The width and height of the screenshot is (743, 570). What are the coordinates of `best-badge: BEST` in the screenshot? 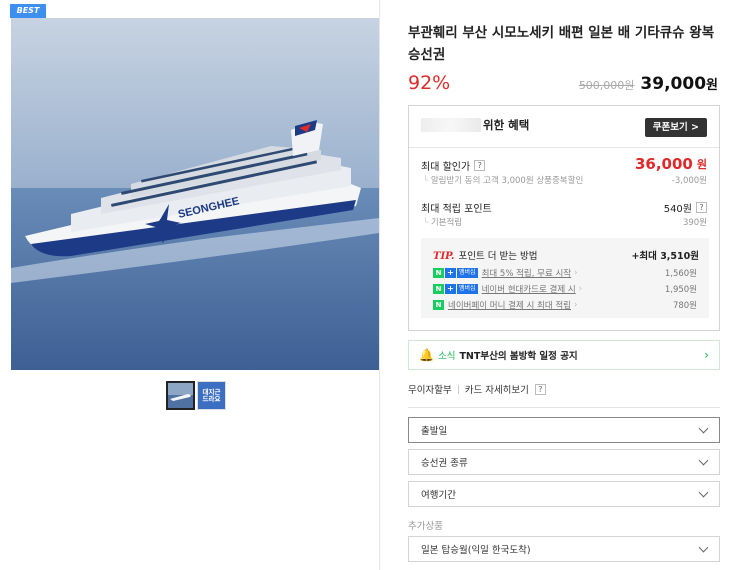 It's located at (28, 11).